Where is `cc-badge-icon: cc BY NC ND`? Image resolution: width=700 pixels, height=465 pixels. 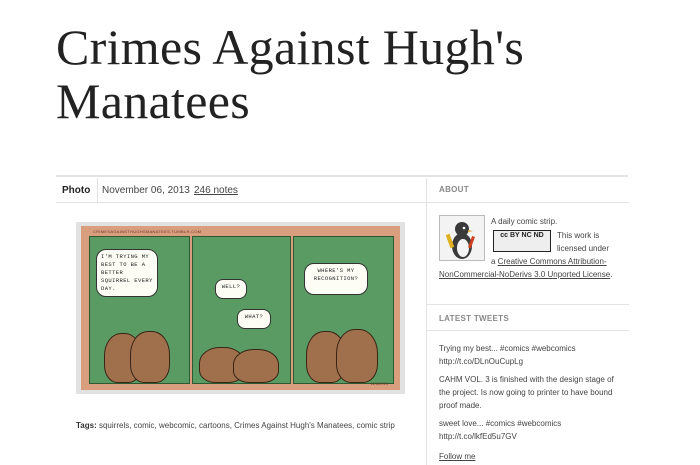 cc-badge-icon: cc BY NC ND is located at coordinates (522, 235).